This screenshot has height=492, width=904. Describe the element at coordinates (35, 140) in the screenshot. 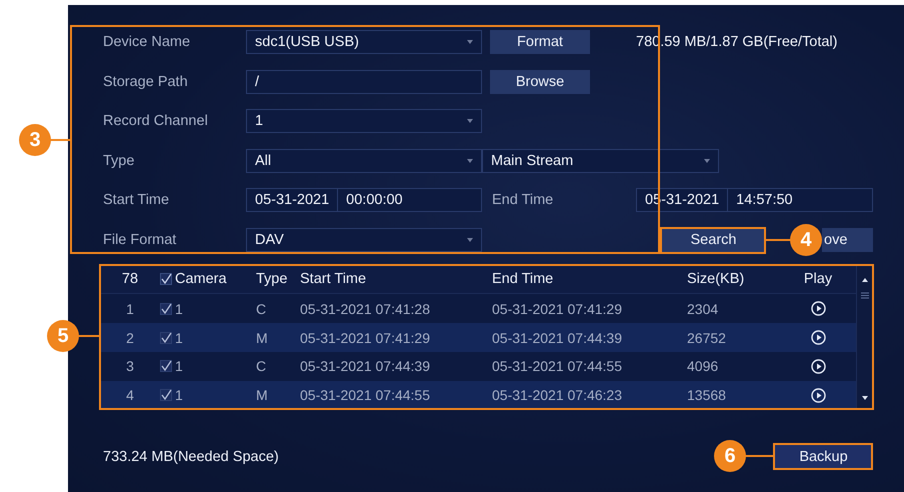

I see `callout-number: 3` at that location.